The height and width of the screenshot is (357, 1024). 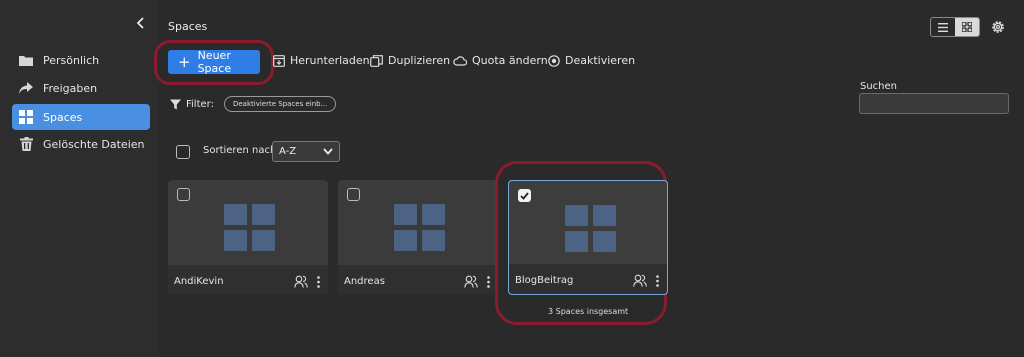 What do you see at coordinates (588, 311) in the screenshot?
I see `spaces-total-count: 3 Spaces insgesamt` at bounding box center [588, 311].